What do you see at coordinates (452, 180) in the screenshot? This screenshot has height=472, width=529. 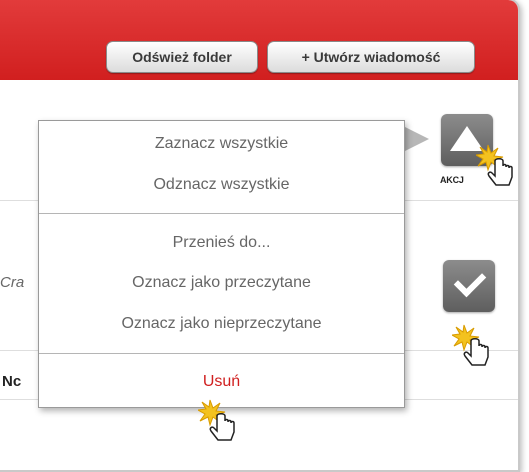 I see `actions-label: AKCJ` at bounding box center [452, 180].